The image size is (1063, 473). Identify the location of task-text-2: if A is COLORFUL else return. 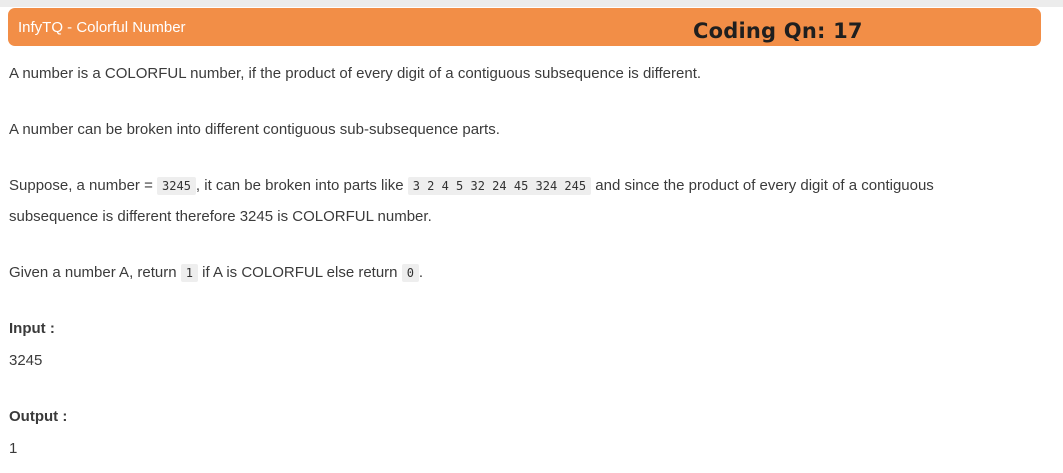
(300, 272).